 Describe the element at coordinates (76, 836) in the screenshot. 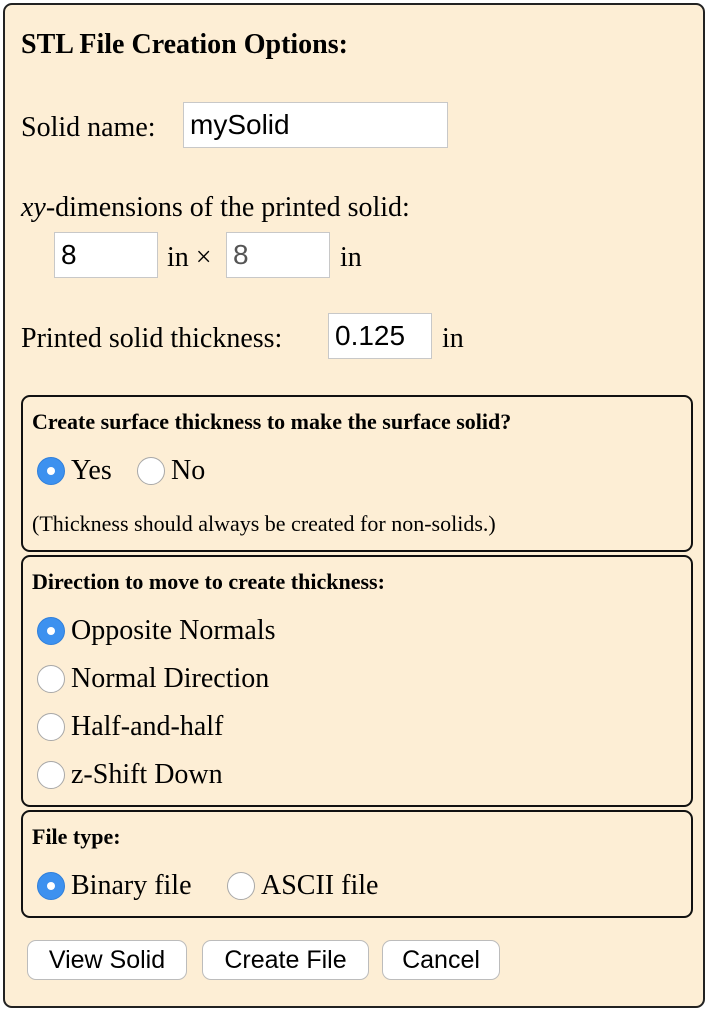

I see `file-type-title: File type:` at that location.